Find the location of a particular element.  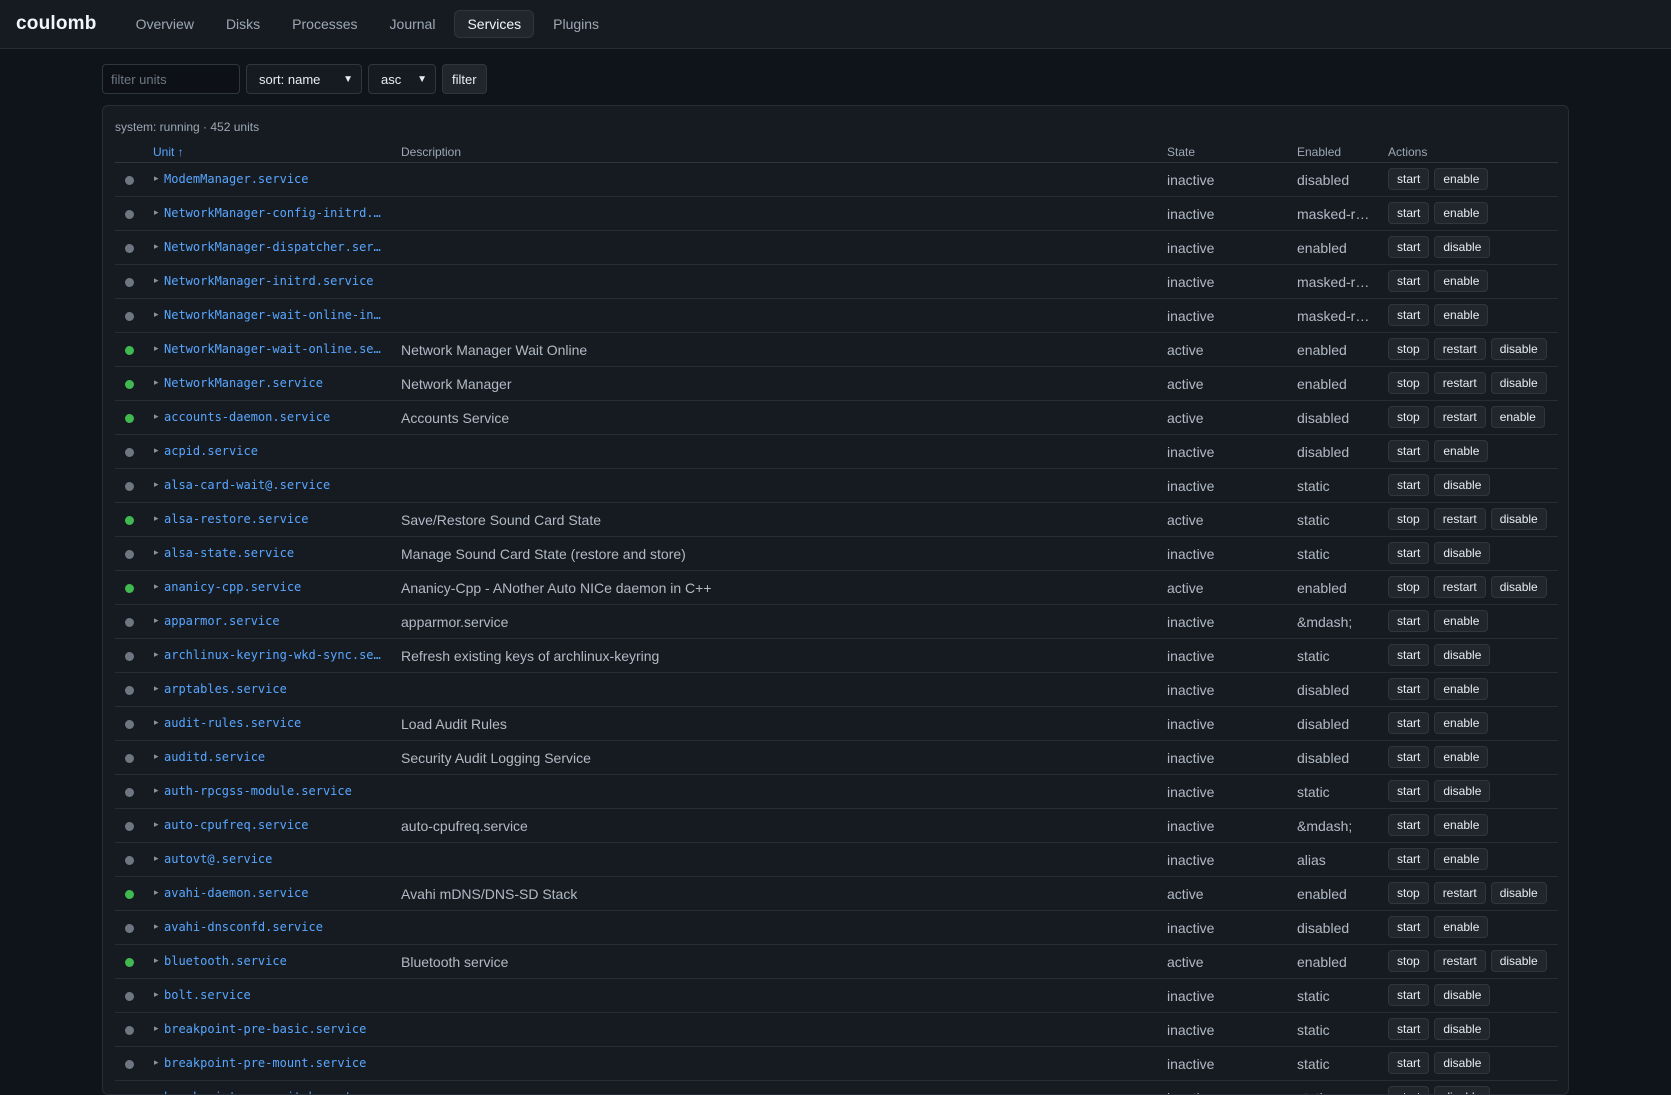

sort-select: sort: name ▼ is located at coordinates (304, 79).